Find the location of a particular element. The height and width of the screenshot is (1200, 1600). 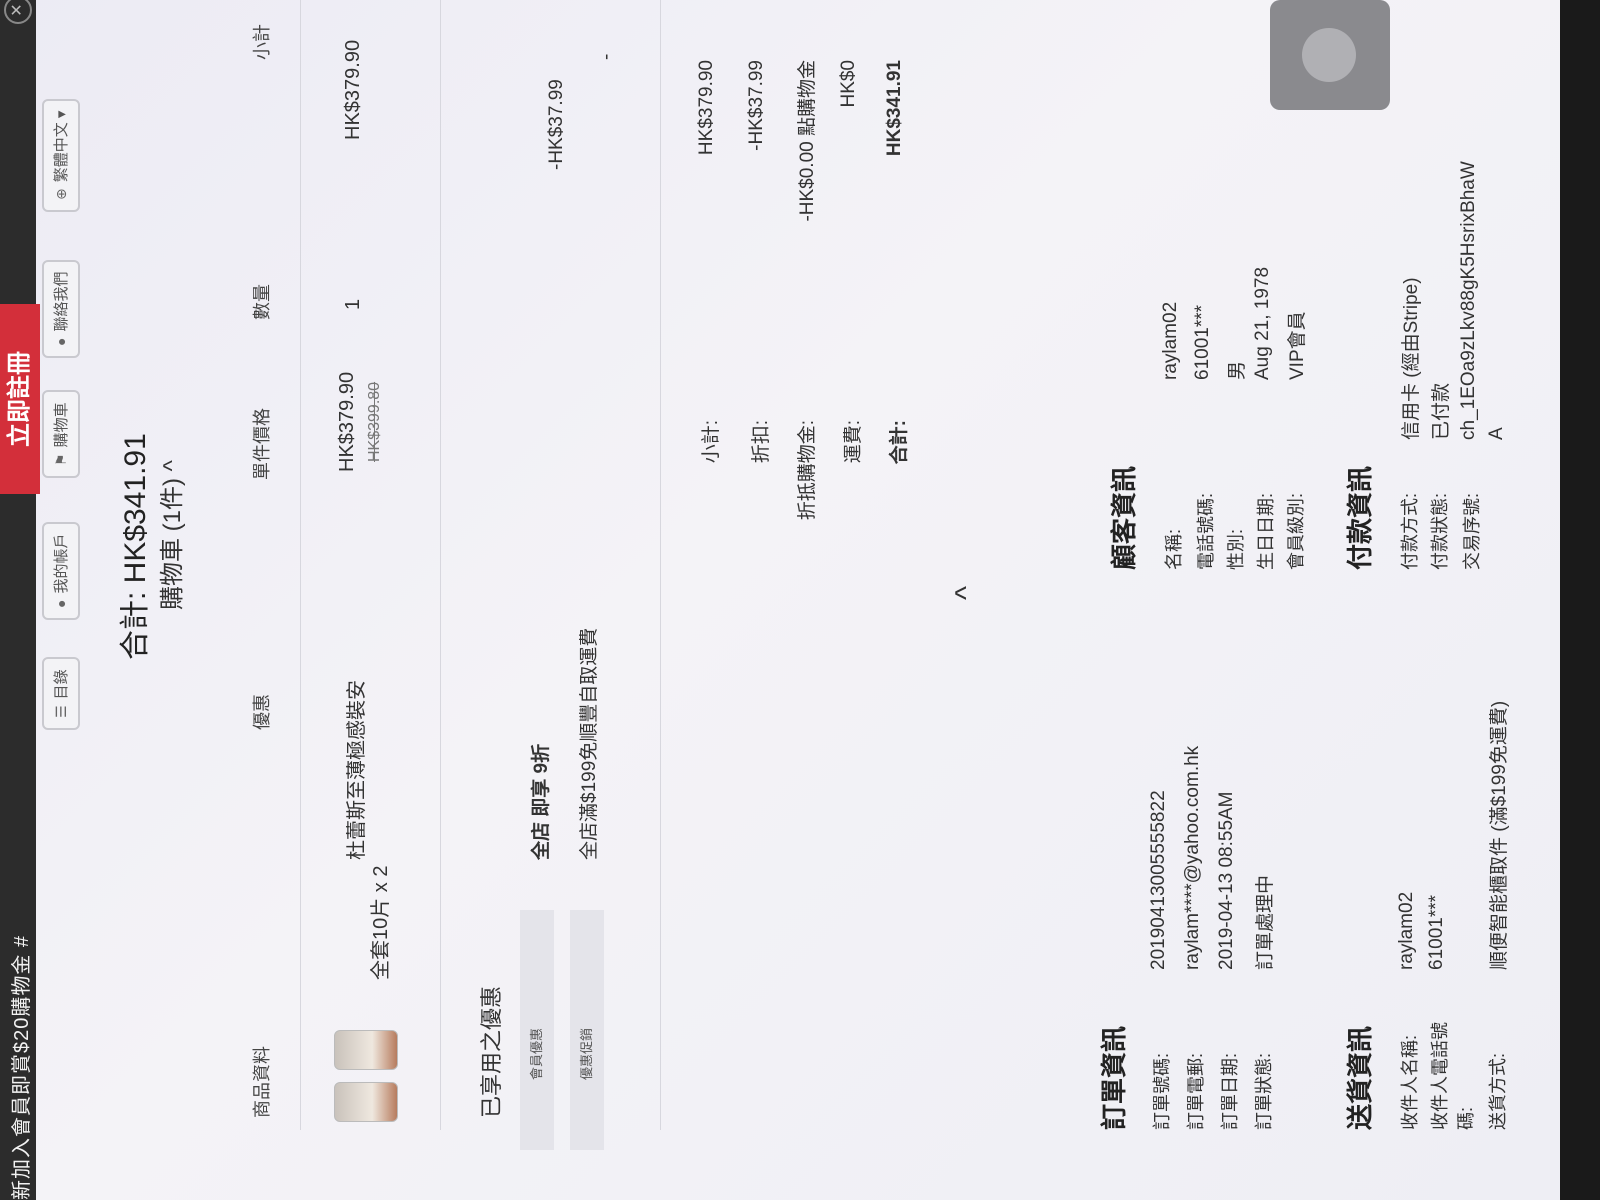

collapse-icon: ^ is located at coordinates (967, 593).